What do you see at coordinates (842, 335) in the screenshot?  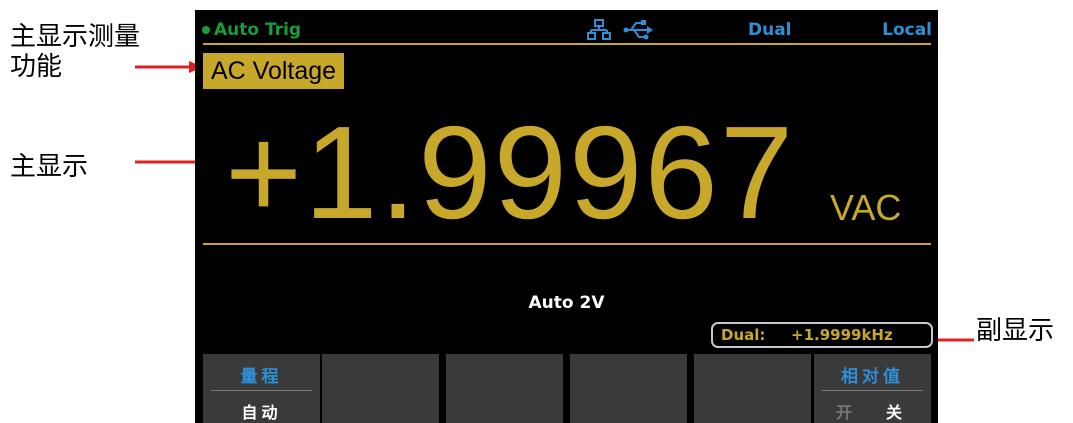 I see `sub-display-value: +1.9999kHz` at bounding box center [842, 335].